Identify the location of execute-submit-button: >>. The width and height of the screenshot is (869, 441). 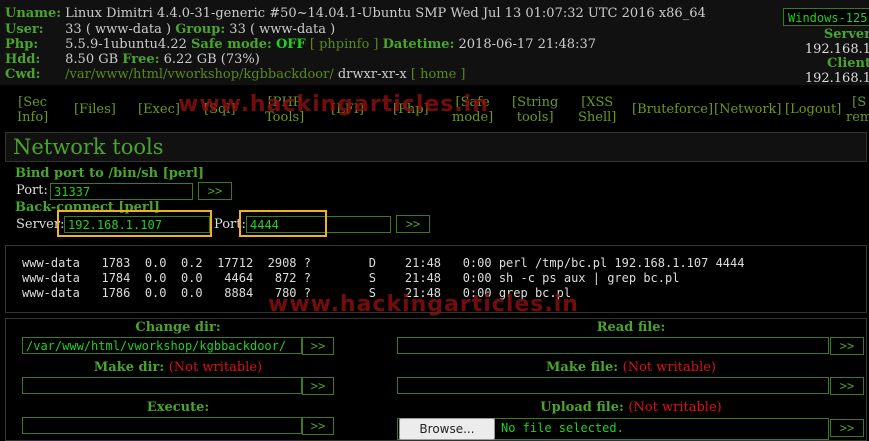
(318, 426).